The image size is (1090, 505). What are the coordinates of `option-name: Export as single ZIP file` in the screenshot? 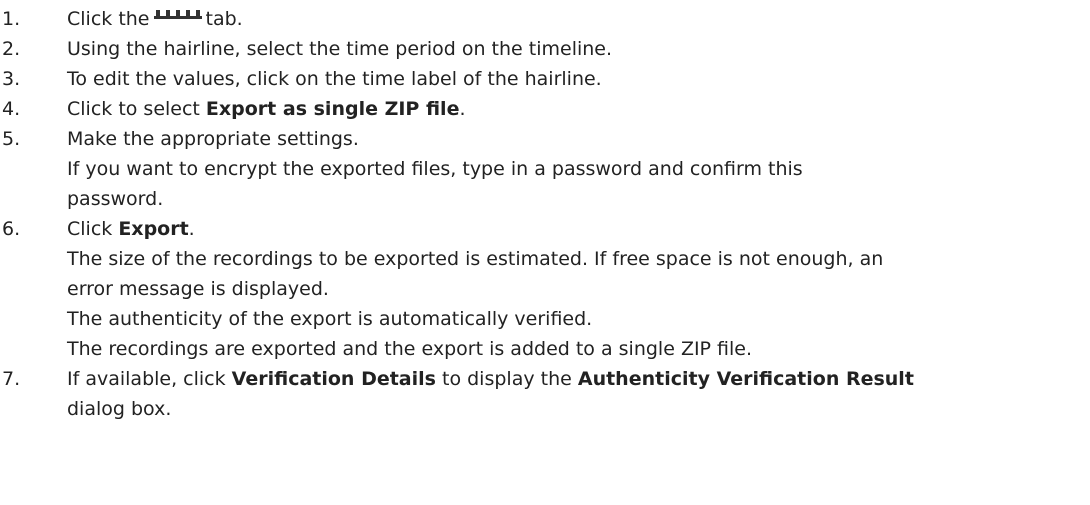 It's located at (332, 109).